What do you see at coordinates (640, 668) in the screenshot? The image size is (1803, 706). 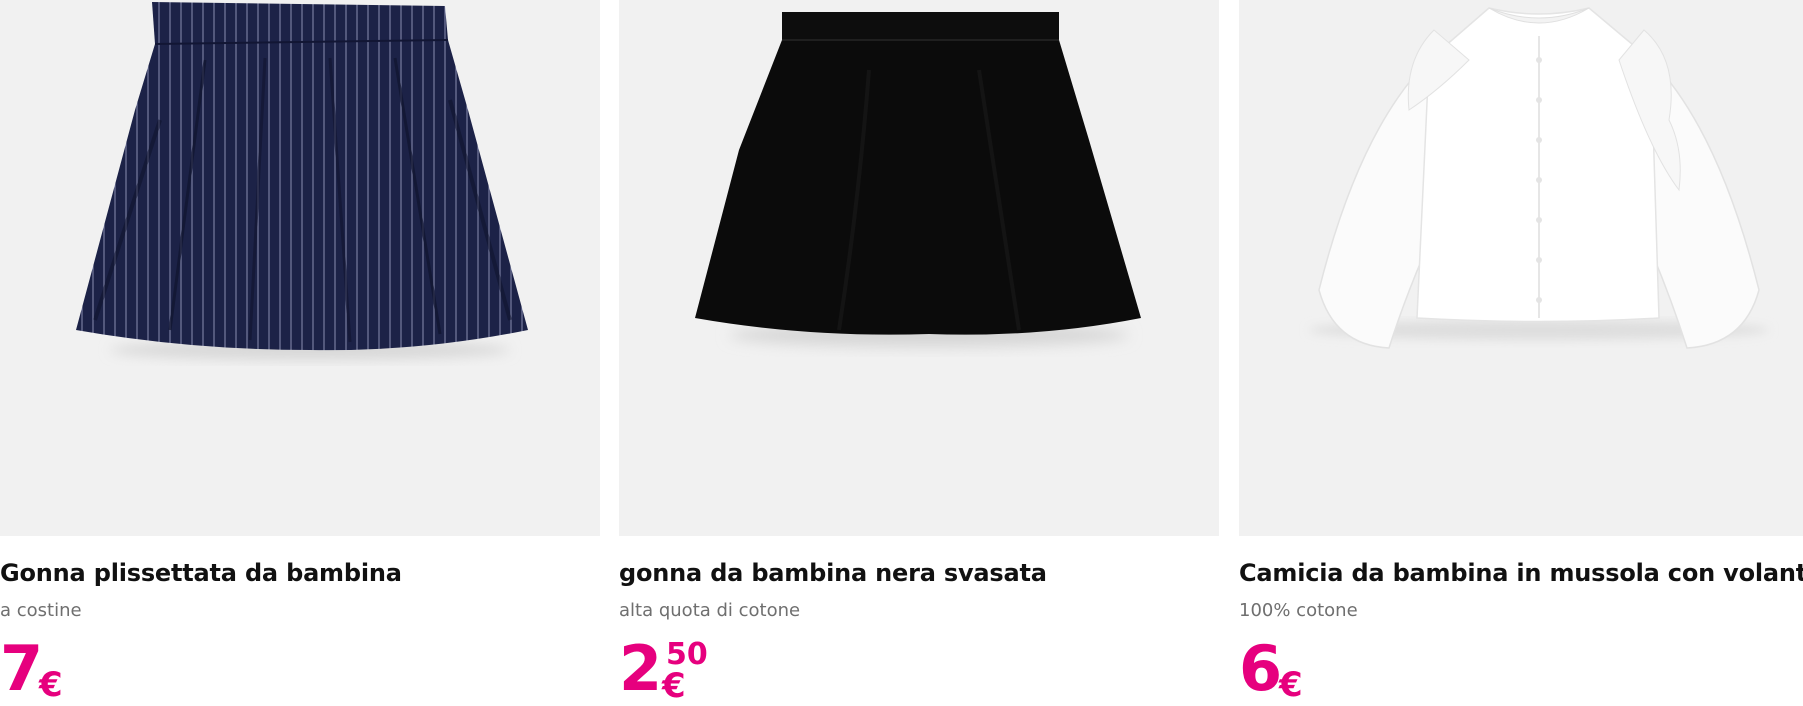 I see `price-integer: 2` at bounding box center [640, 668].